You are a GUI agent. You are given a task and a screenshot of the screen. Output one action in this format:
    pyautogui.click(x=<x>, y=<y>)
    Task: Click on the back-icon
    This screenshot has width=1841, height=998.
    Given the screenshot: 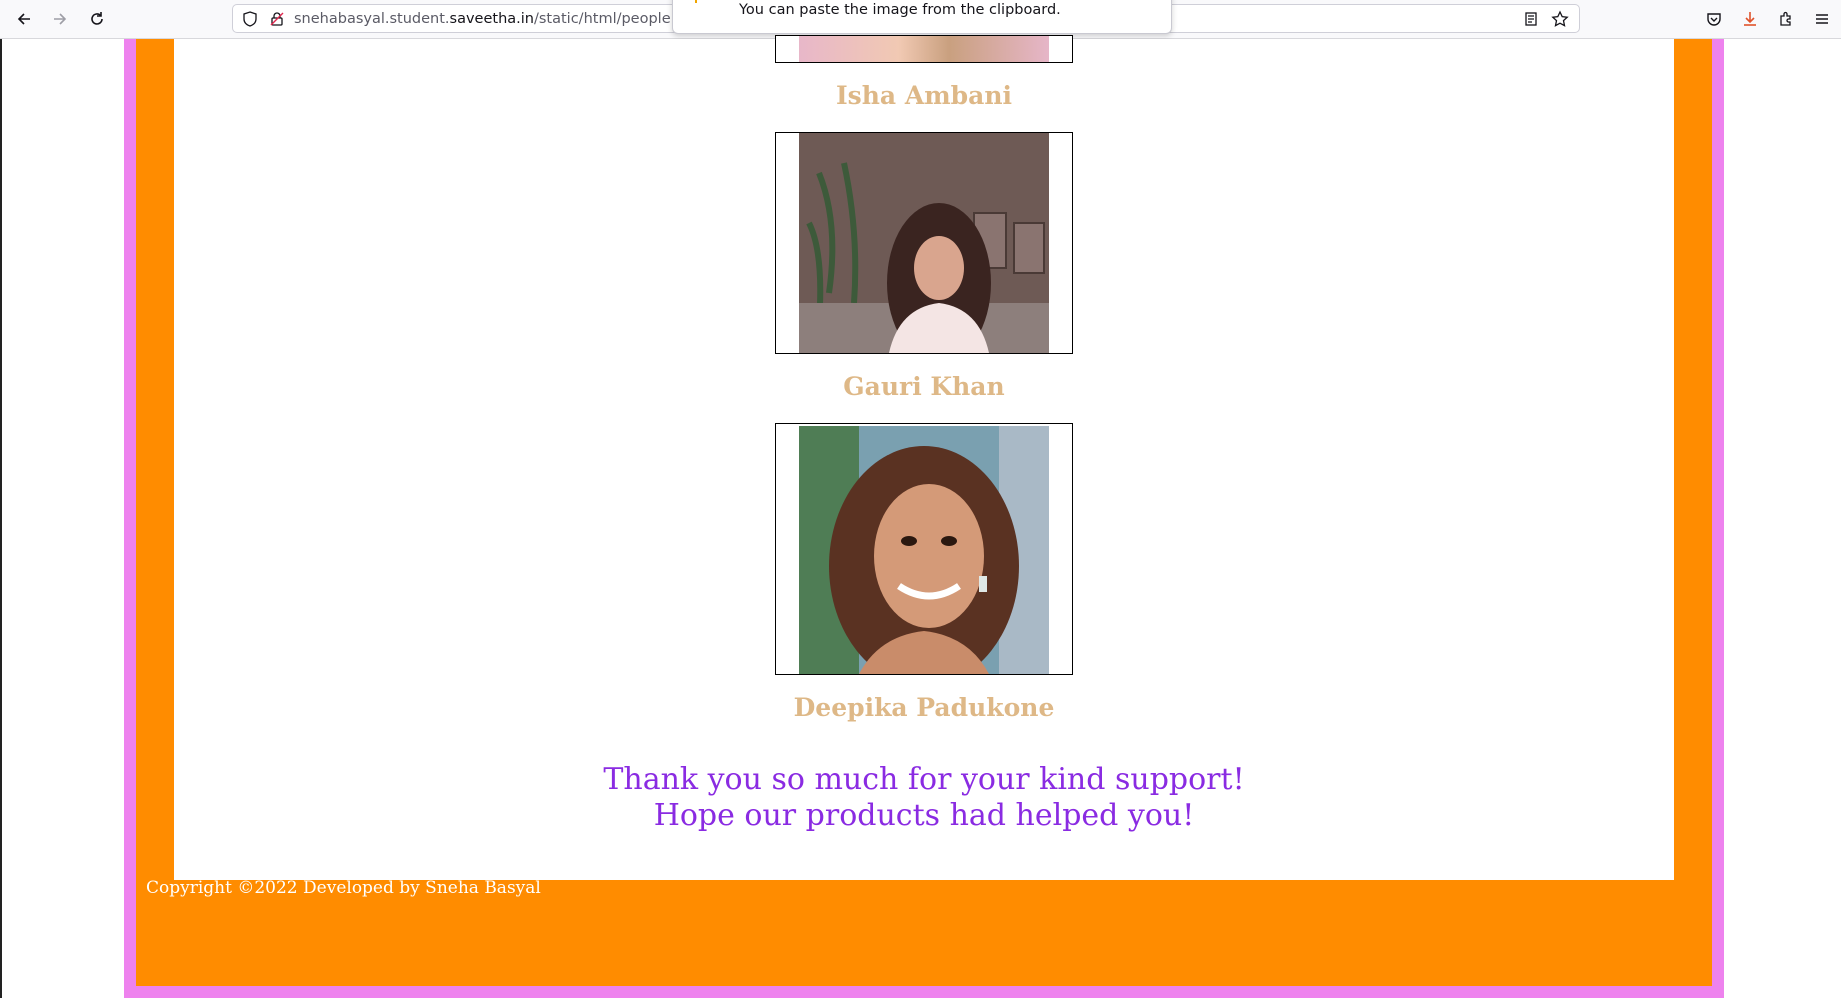 What is the action you would take?
    pyautogui.click(x=24, y=19)
    